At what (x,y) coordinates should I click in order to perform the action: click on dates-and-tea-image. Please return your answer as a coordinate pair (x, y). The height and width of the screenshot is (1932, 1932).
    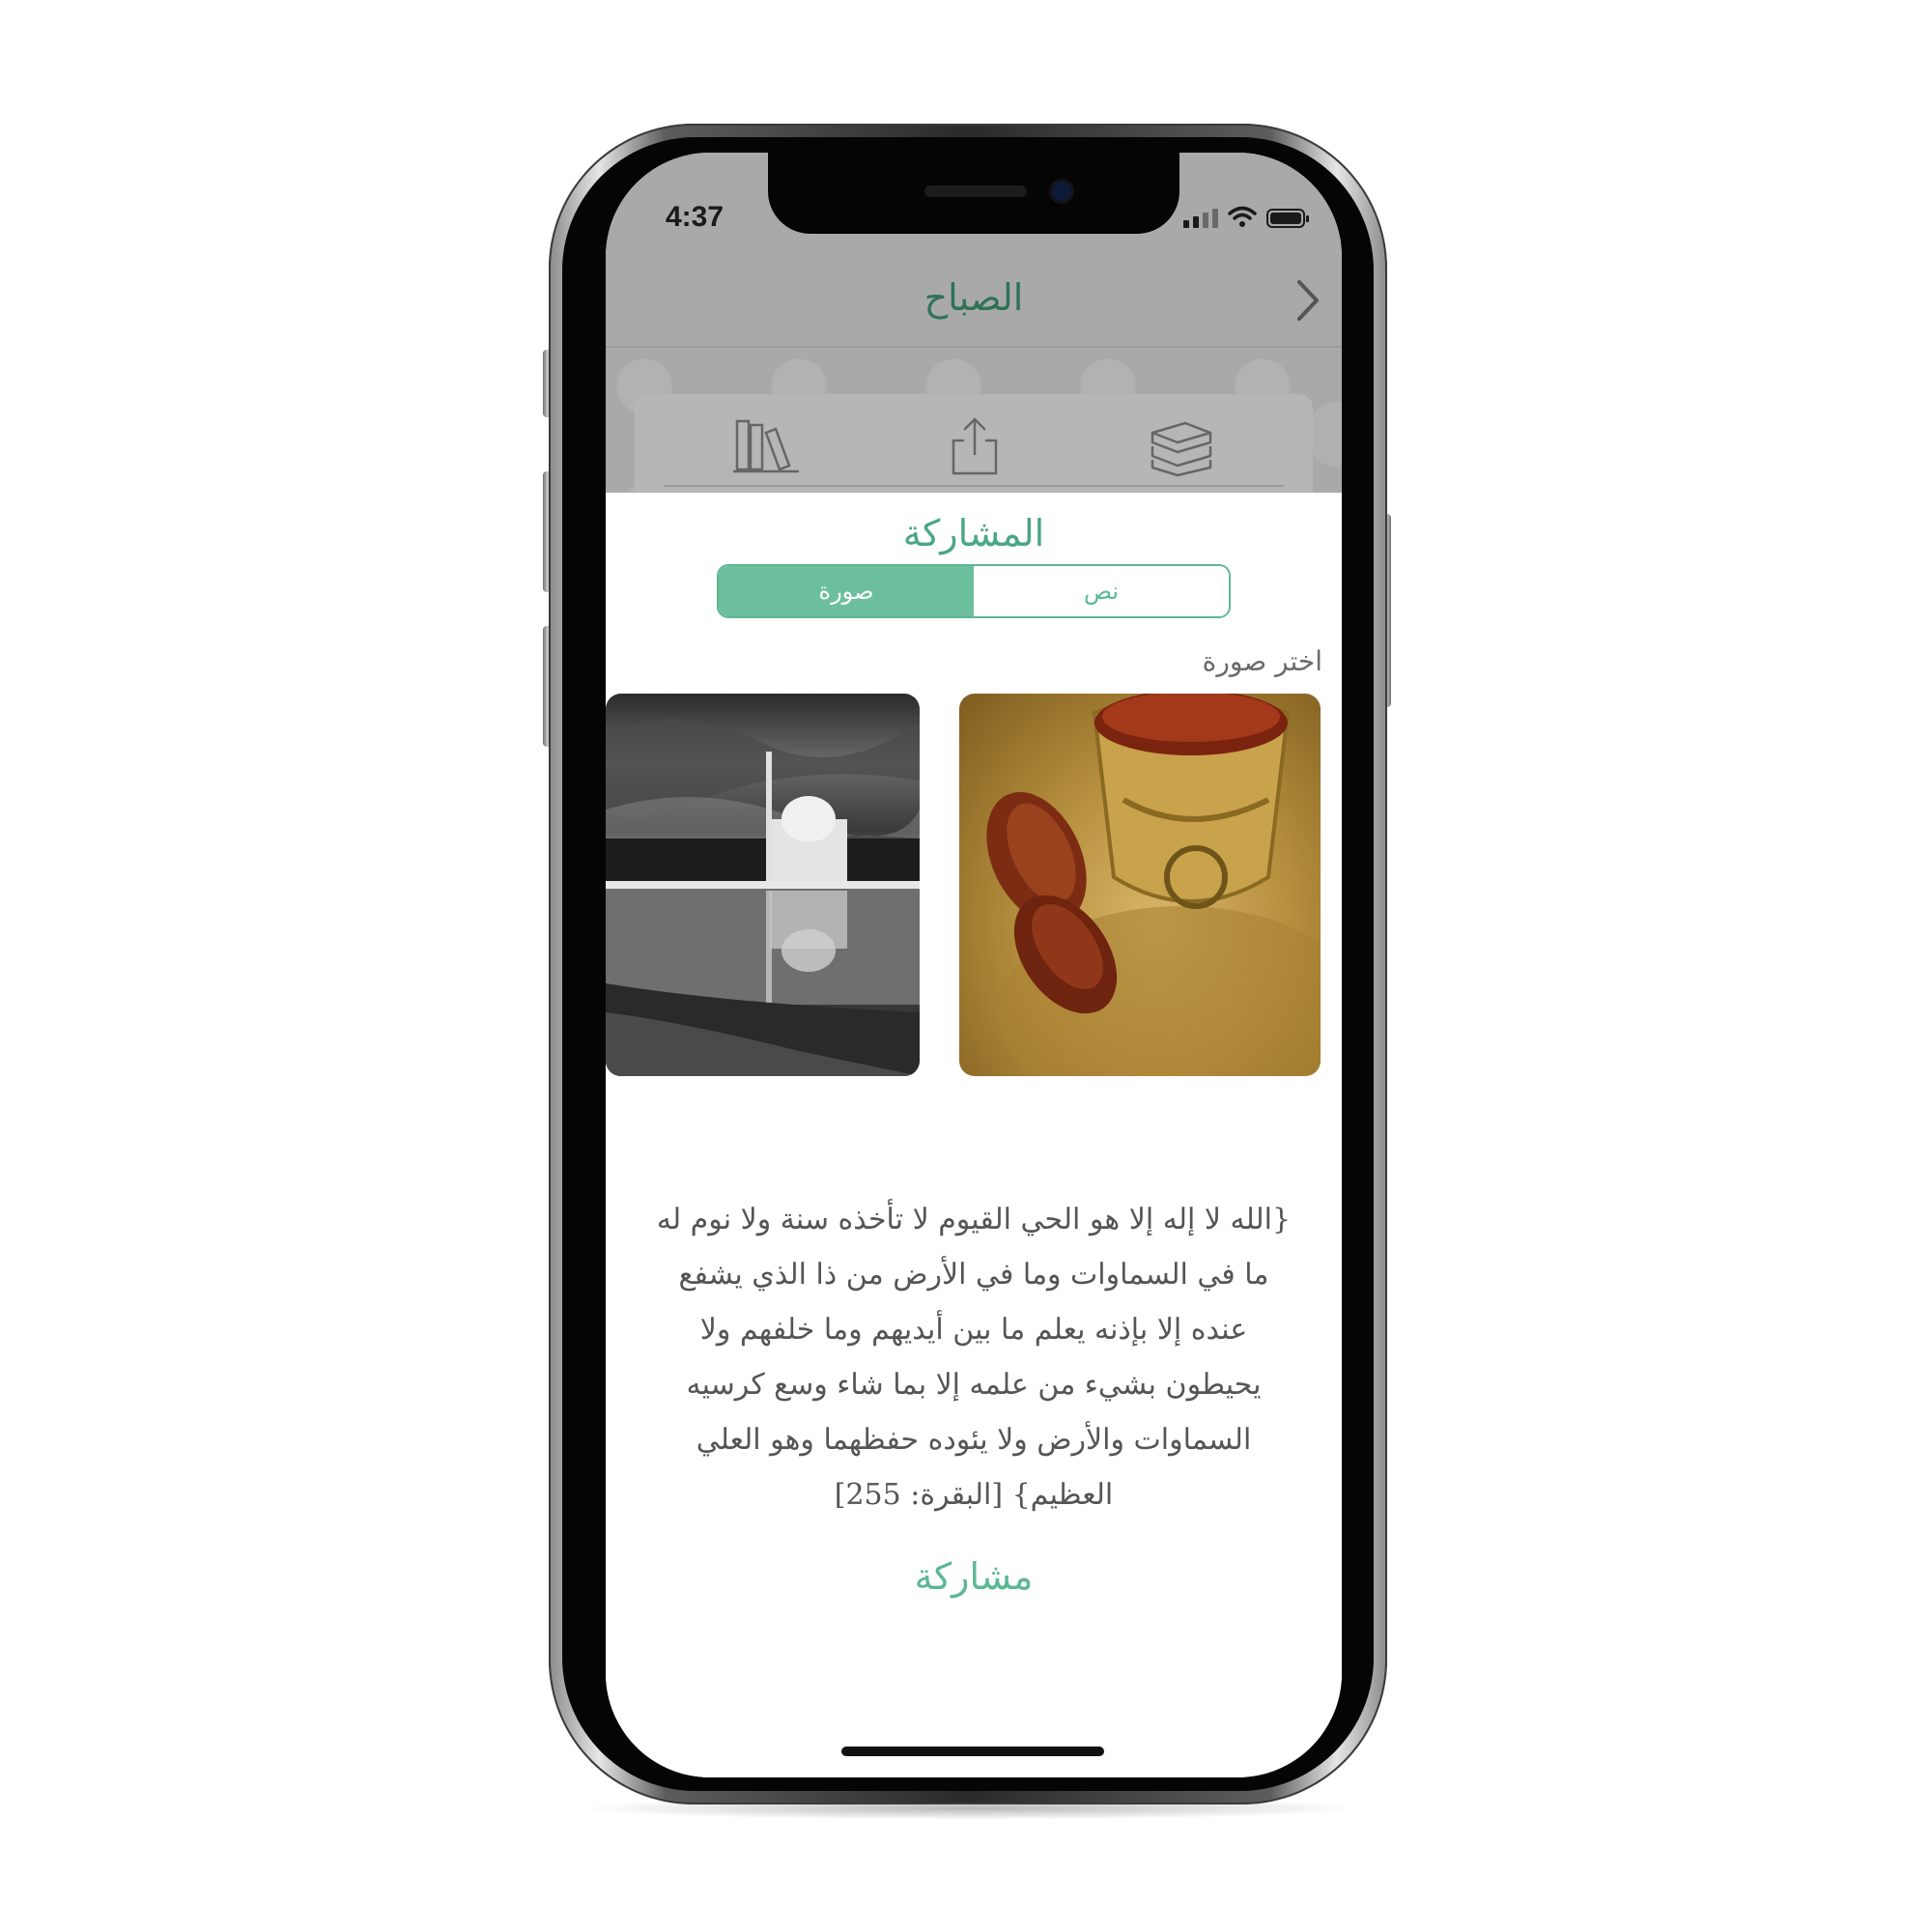
    Looking at the image, I should click on (1140, 885).